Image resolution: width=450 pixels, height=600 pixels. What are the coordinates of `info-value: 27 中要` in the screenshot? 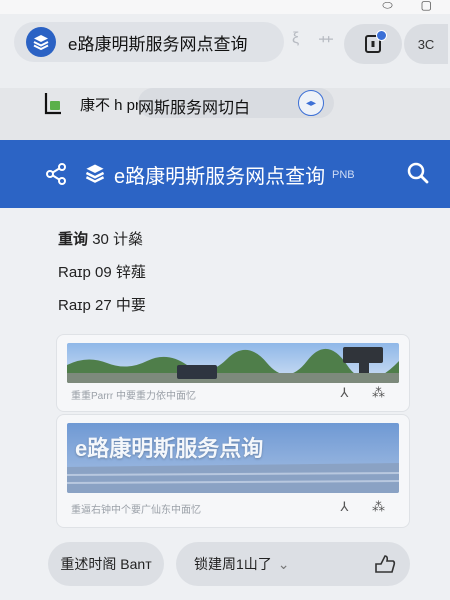 It's located at (120, 305).